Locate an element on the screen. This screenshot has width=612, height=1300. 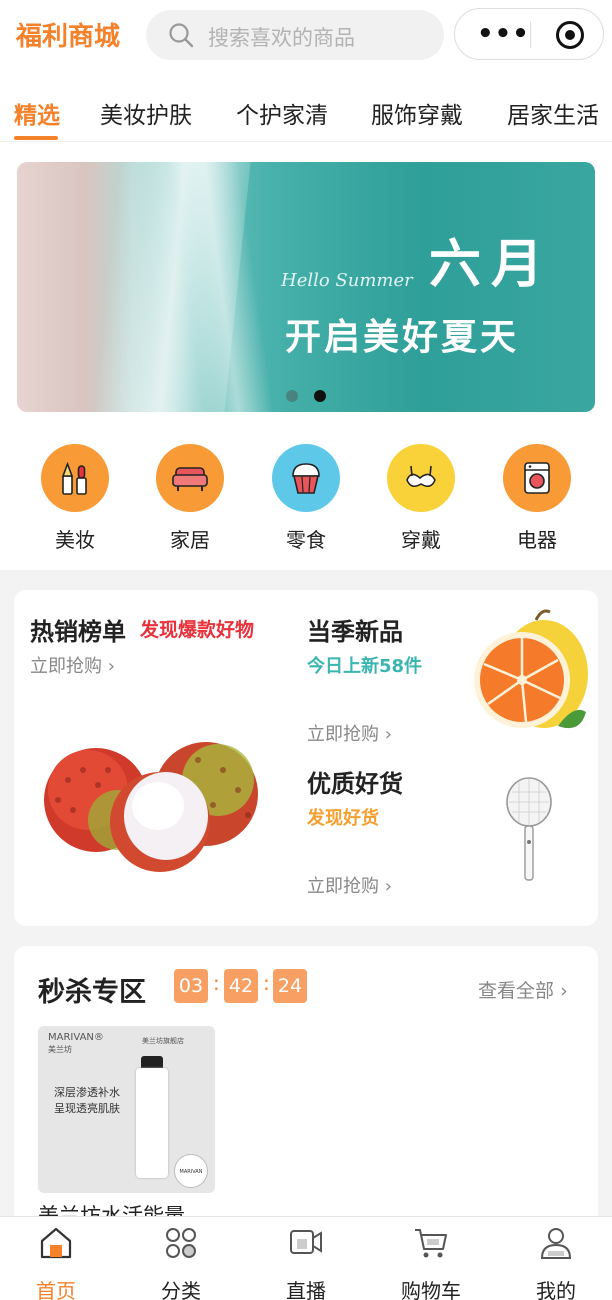
more-menu-icon: ••• is located at coordinates (503, 34).